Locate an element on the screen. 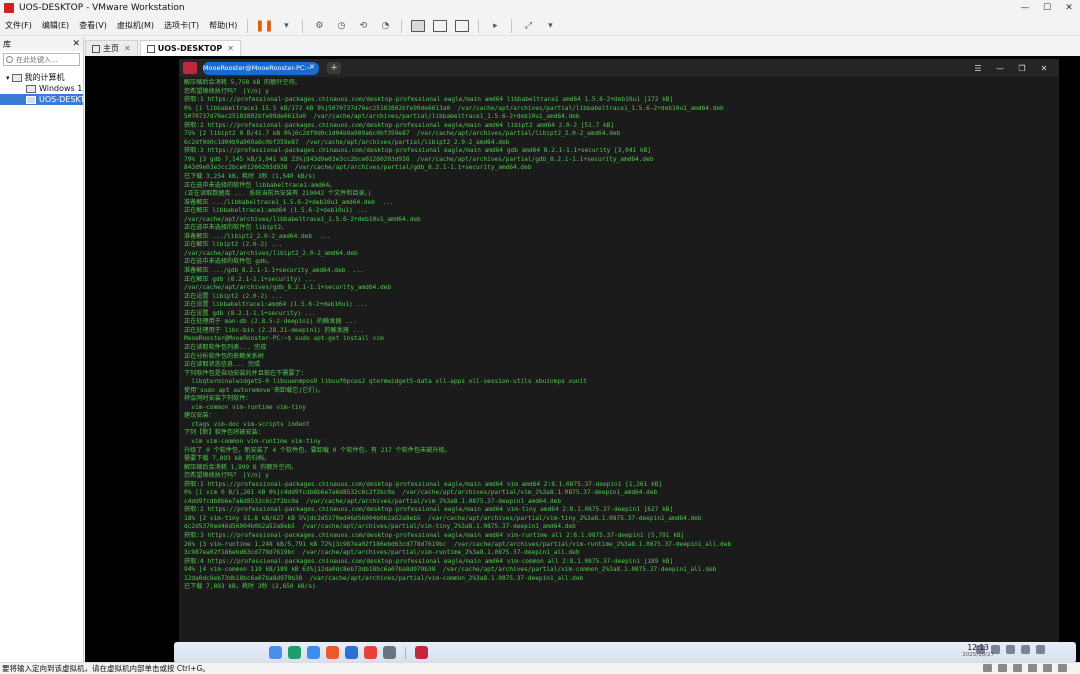 The height and width of the screenshot is (674, 1080). terminal-line: 正在选中未选择的软件包 libipt2。 is located at coordinates (236, 228).